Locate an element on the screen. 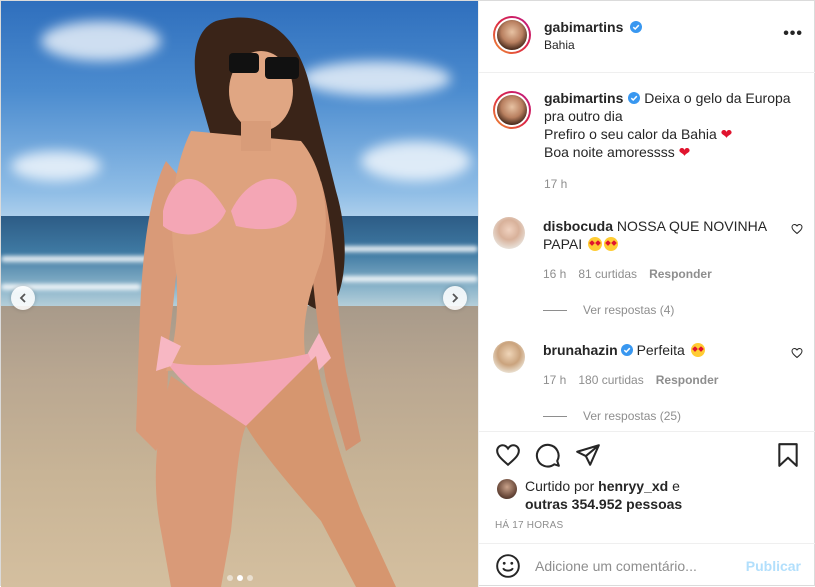 The image size is (815, 587). carousel-next-button is located at coordinates (455, 298).